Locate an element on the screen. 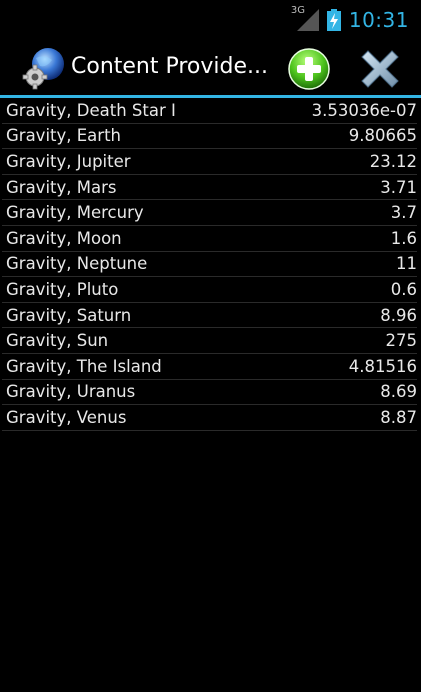  list-item: Gravity, Uranus 8.69 is located at coordinates (209, 393).